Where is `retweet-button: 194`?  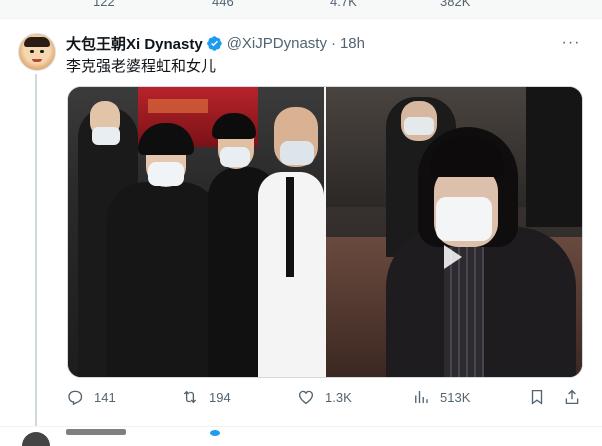 retweet-button: 194 is located at coordinates (206, 397).